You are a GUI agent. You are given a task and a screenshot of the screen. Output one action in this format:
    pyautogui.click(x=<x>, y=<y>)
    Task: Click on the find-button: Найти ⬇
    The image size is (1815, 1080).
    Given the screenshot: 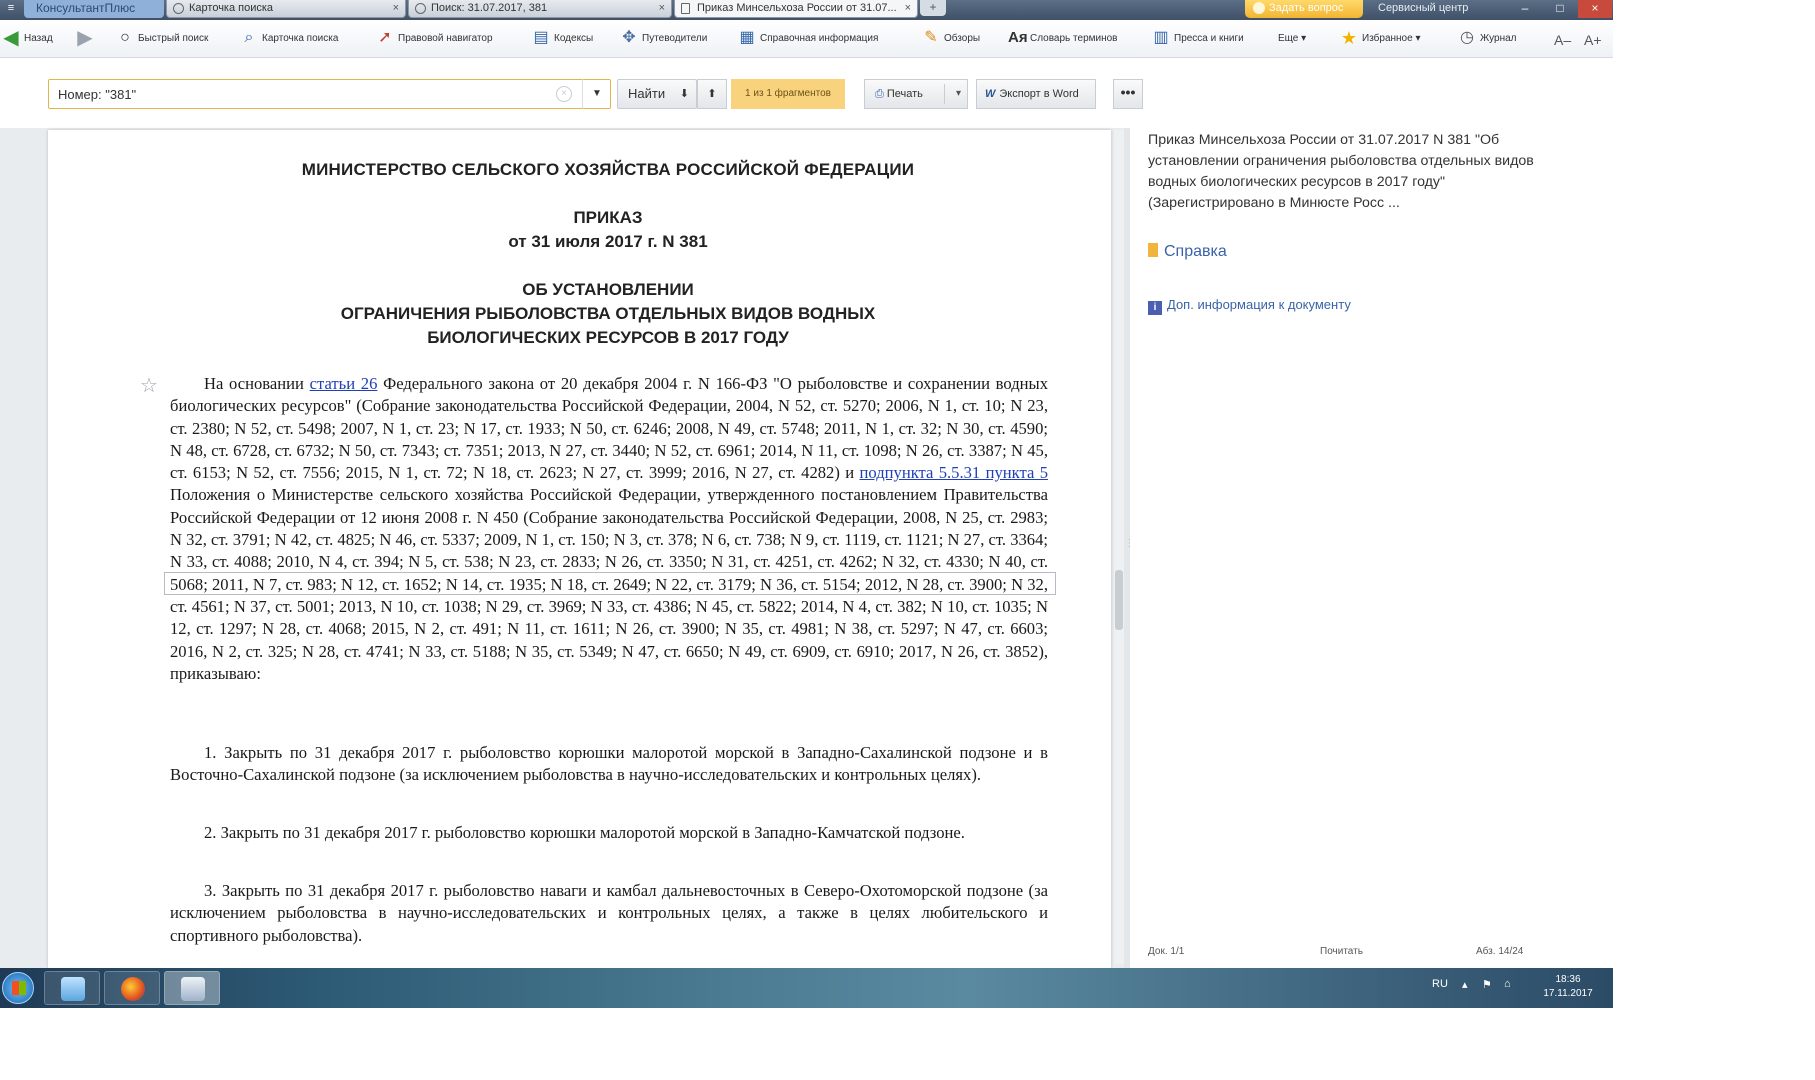 What is the action you would take?
    pyautogui.click(x=657, y=94)
    